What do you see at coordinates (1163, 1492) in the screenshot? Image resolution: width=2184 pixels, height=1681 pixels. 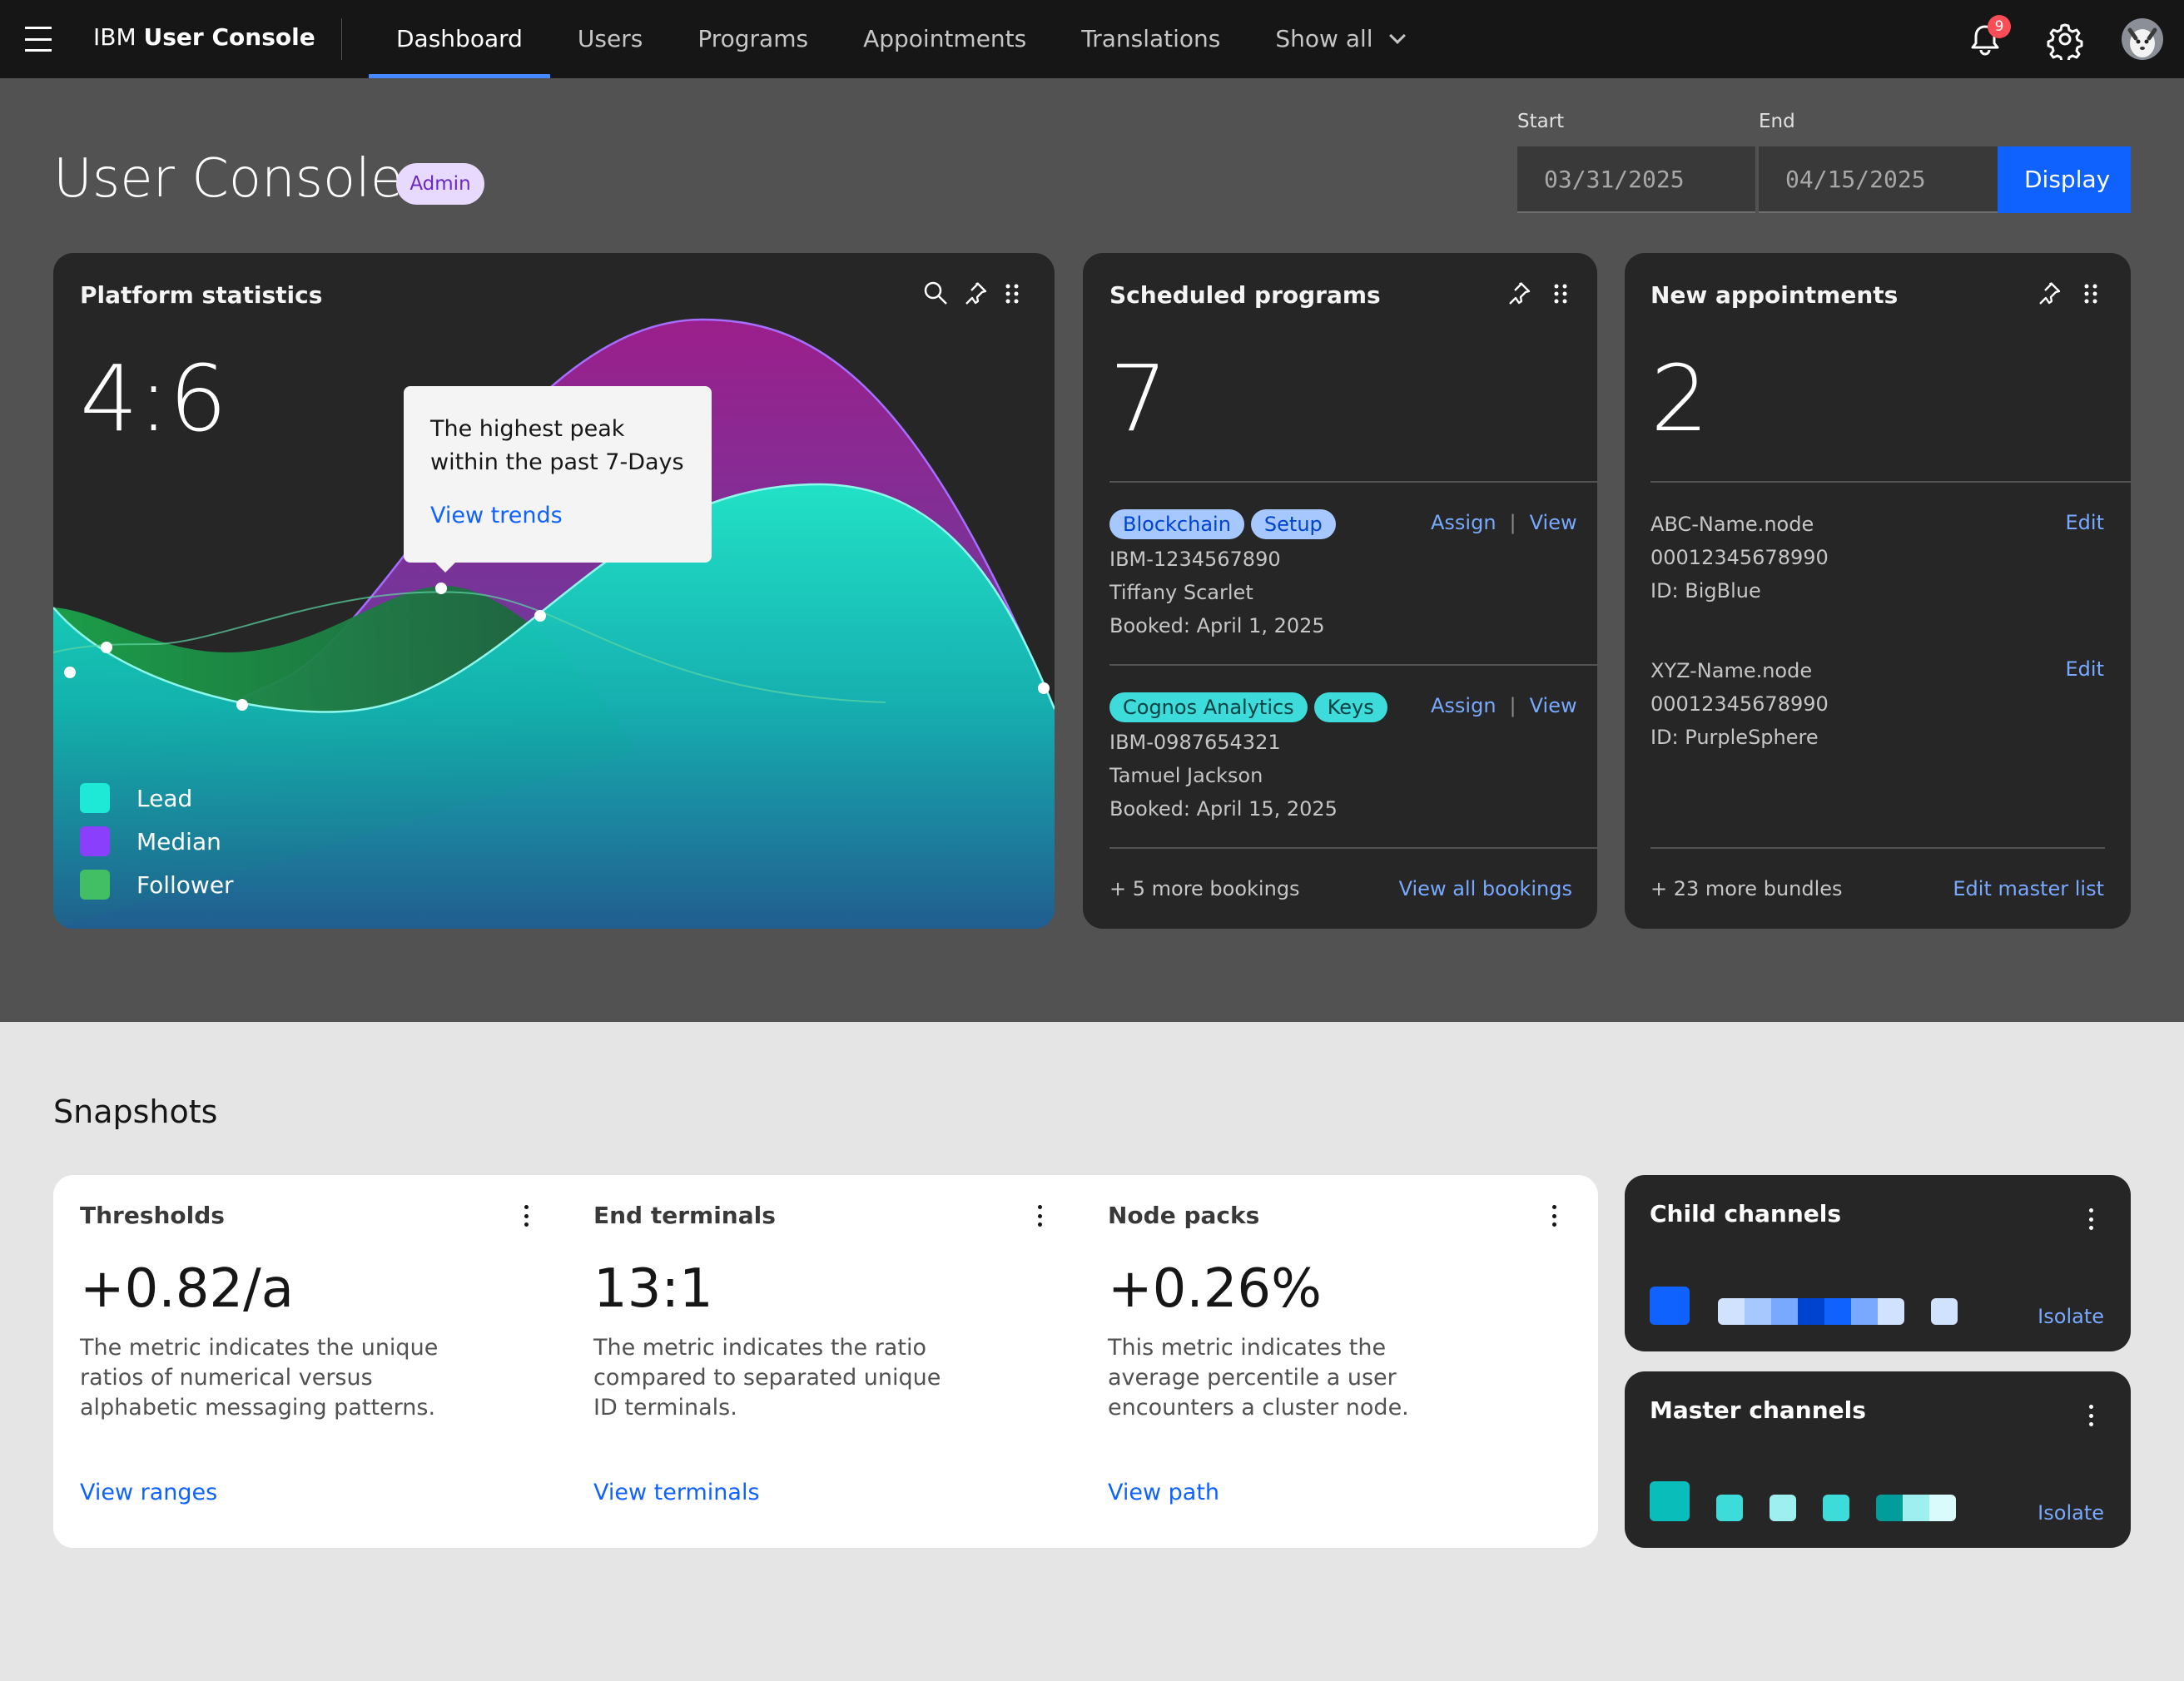 I see `view-path-link: View path` at bounding box center [1163, 1492].